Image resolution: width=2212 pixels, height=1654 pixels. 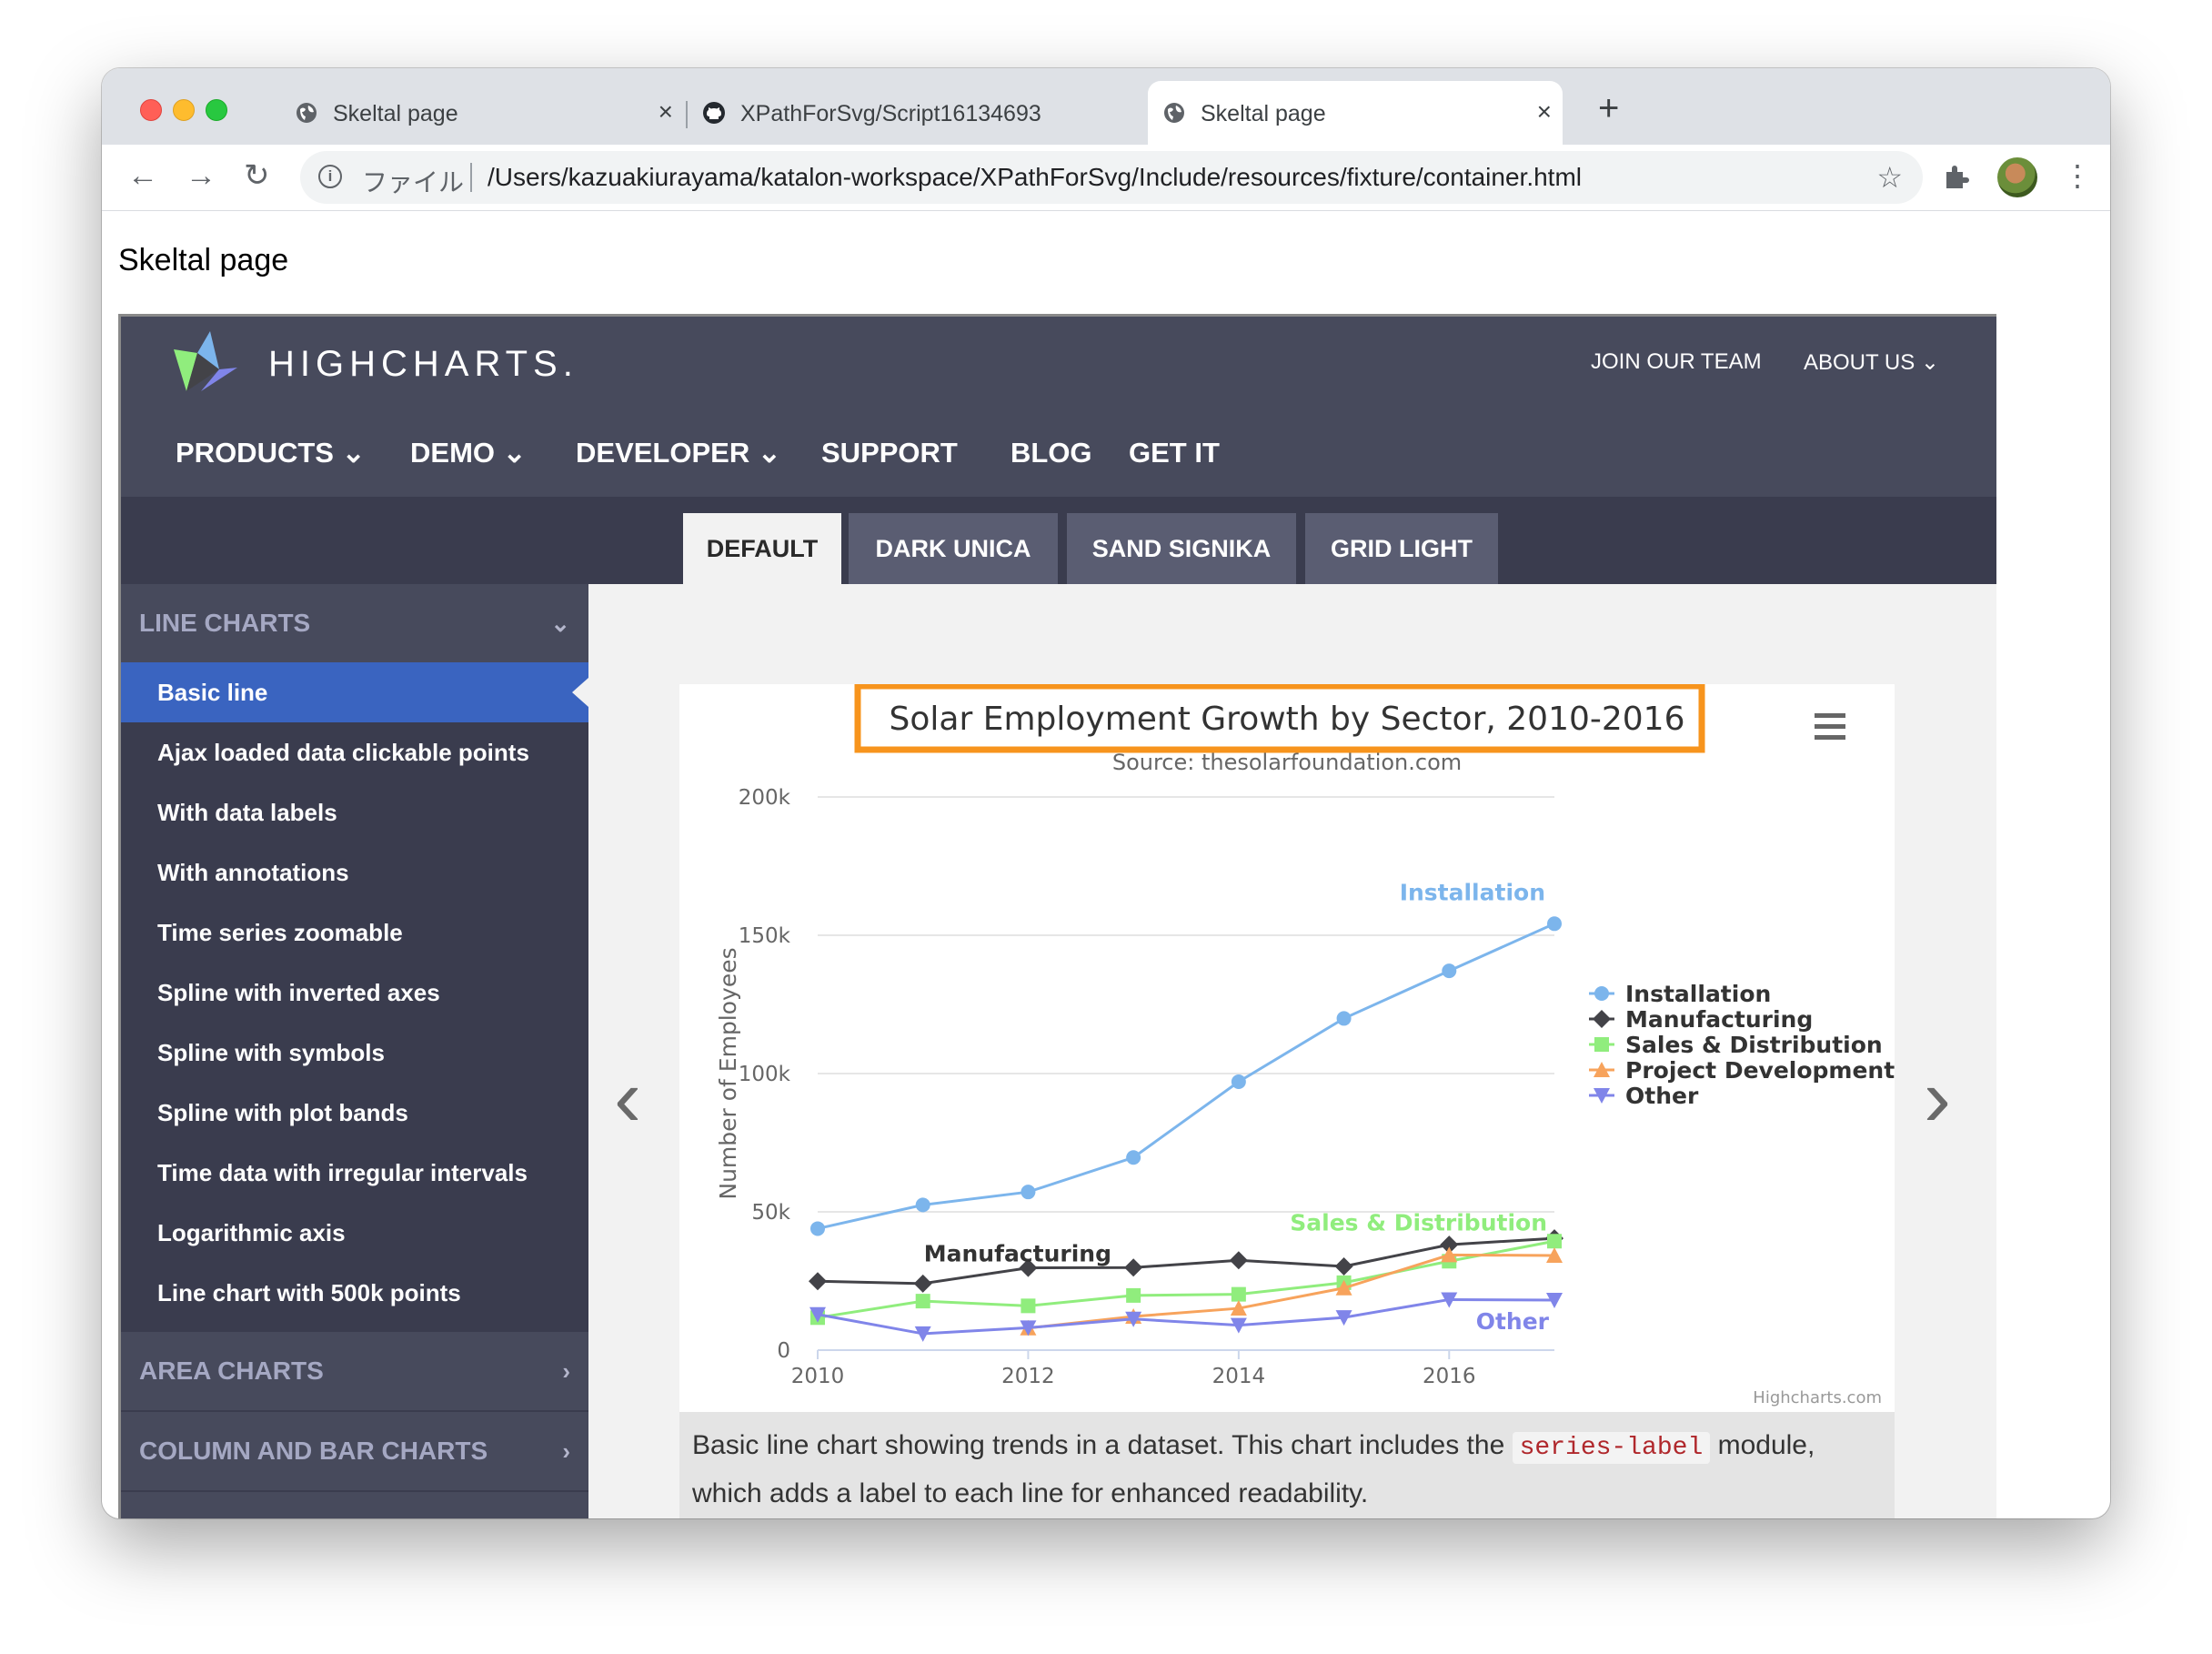 I want to click on sidebar-item-data-labels: With data labels, so click(x=355, y=812).